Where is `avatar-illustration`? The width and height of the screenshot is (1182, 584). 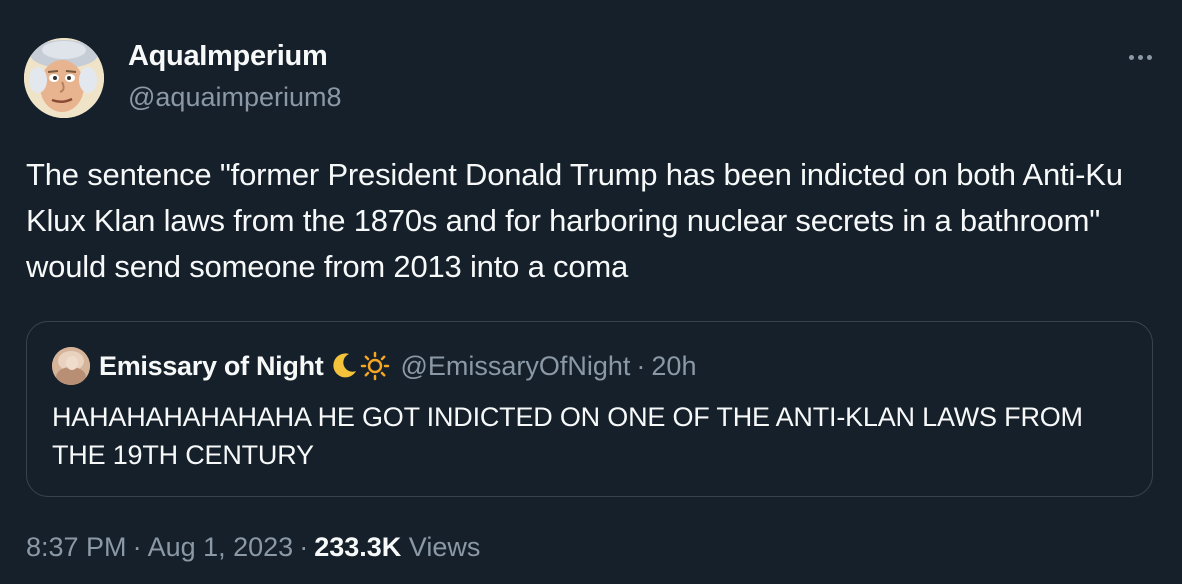
avatar-illustration is located at coordinates (64, 78).